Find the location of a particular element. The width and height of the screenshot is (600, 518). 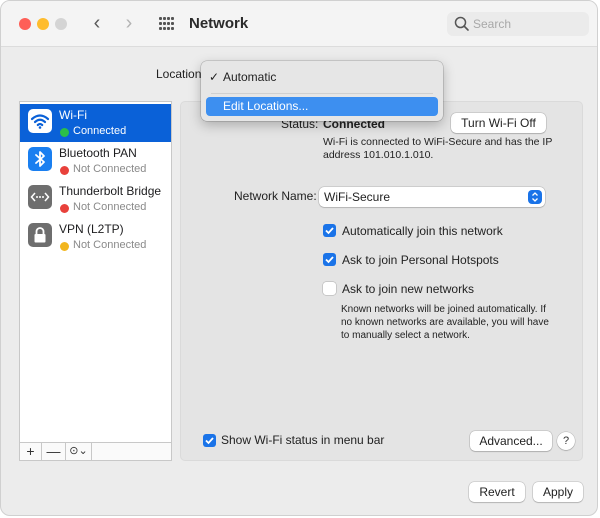

bluetooth-icon is located at coordinates (40, 159).